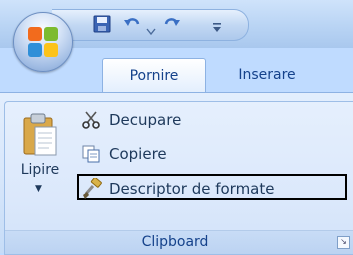  Describe the element at coordinates (132, 25) in the screenshot. I see `undo-icon` at that location.